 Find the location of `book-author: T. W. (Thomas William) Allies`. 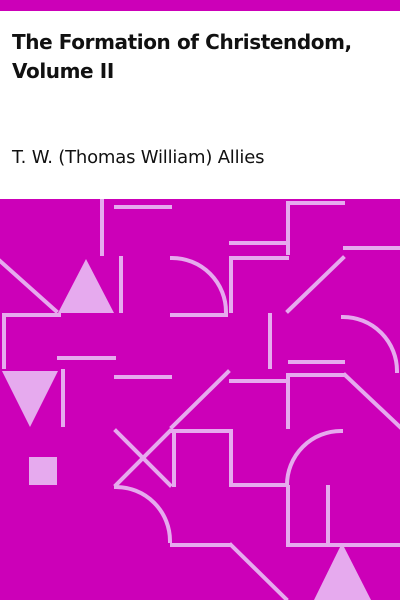

book-author: T. W. (Thomas William) Allies is located at coordinates (138, 157).